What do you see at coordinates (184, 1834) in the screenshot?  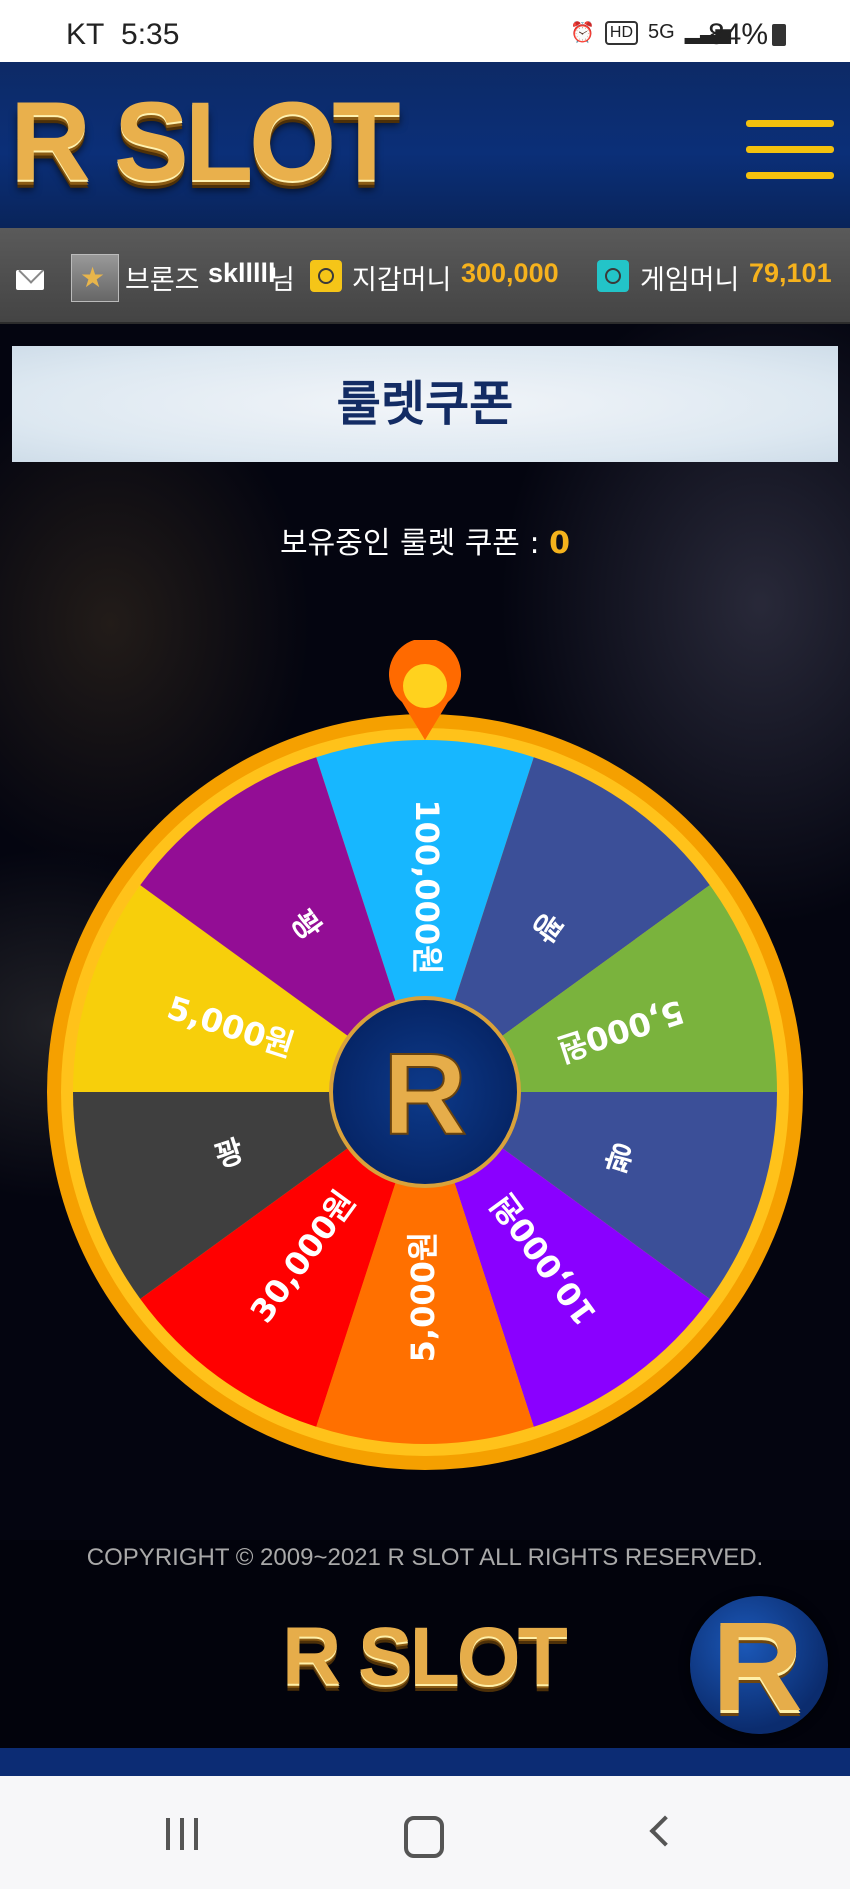 I see `recent-apps-icon` at bounding box center [184, 1834].